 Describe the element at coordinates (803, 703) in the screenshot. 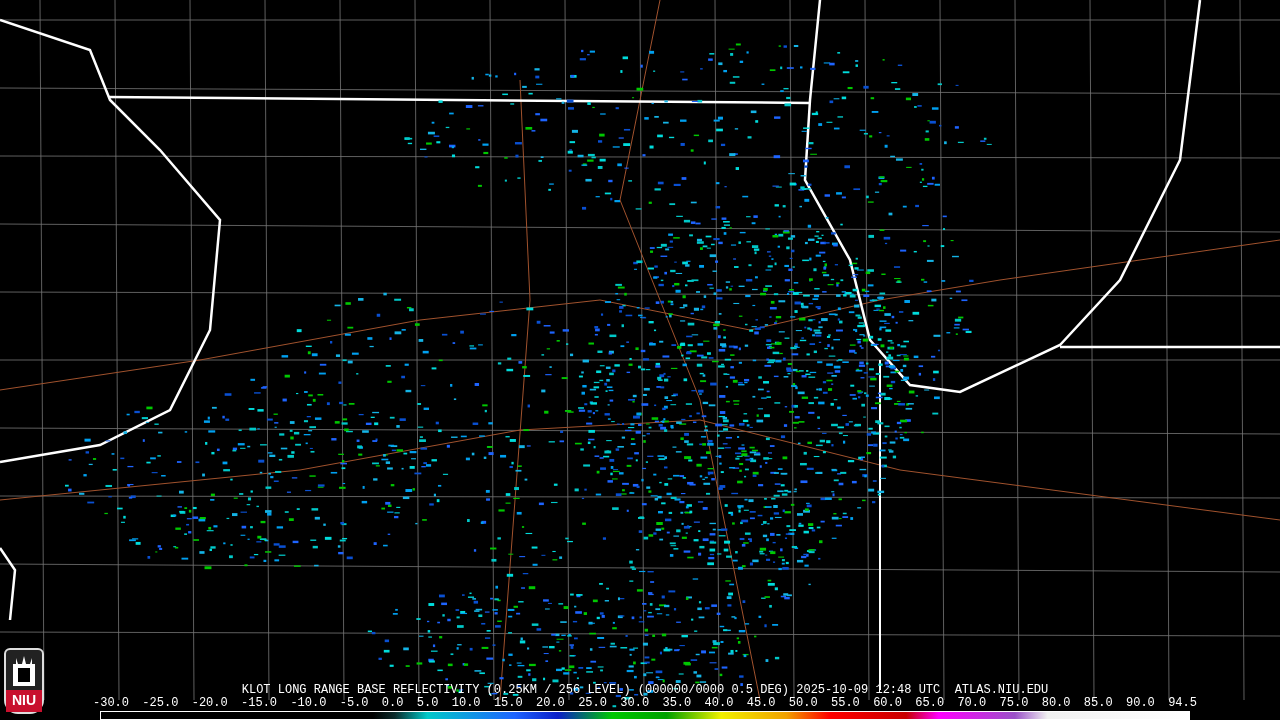

I see `scale-label: 50.0` at that location.